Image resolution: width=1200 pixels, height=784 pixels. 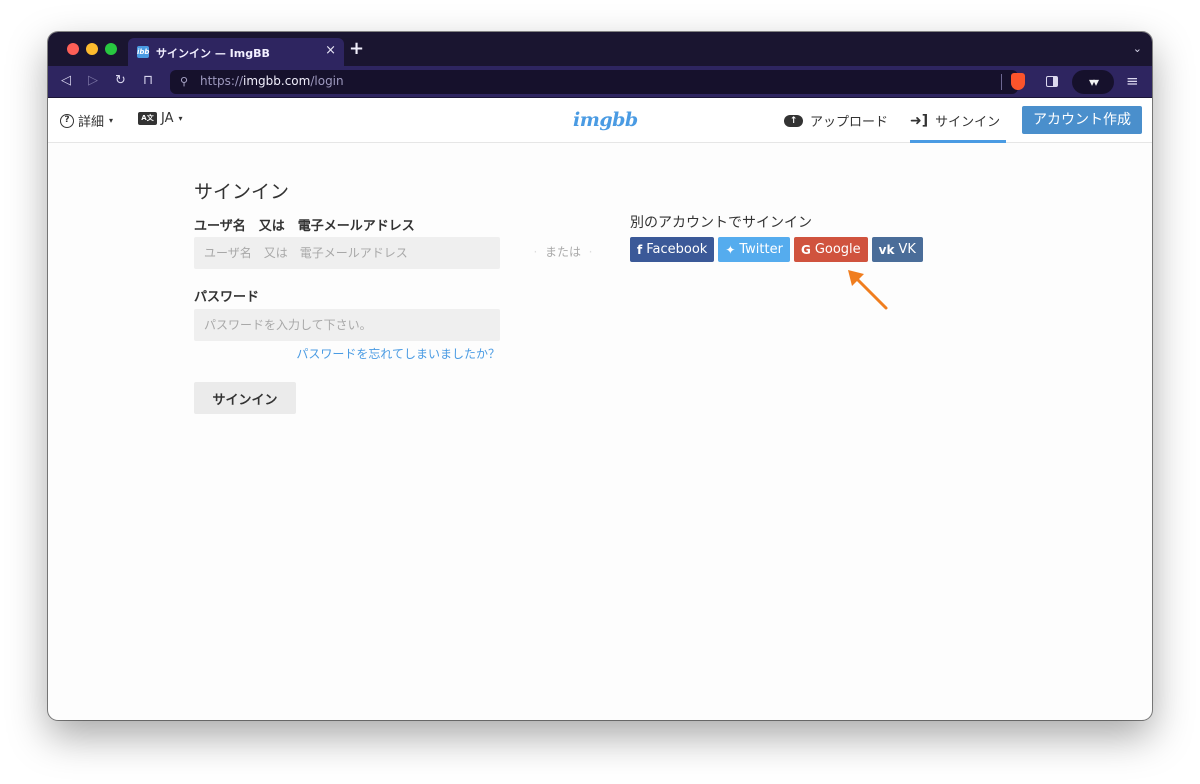 I want to click on twitter-label: Twitter, so click(x=761, y=249).